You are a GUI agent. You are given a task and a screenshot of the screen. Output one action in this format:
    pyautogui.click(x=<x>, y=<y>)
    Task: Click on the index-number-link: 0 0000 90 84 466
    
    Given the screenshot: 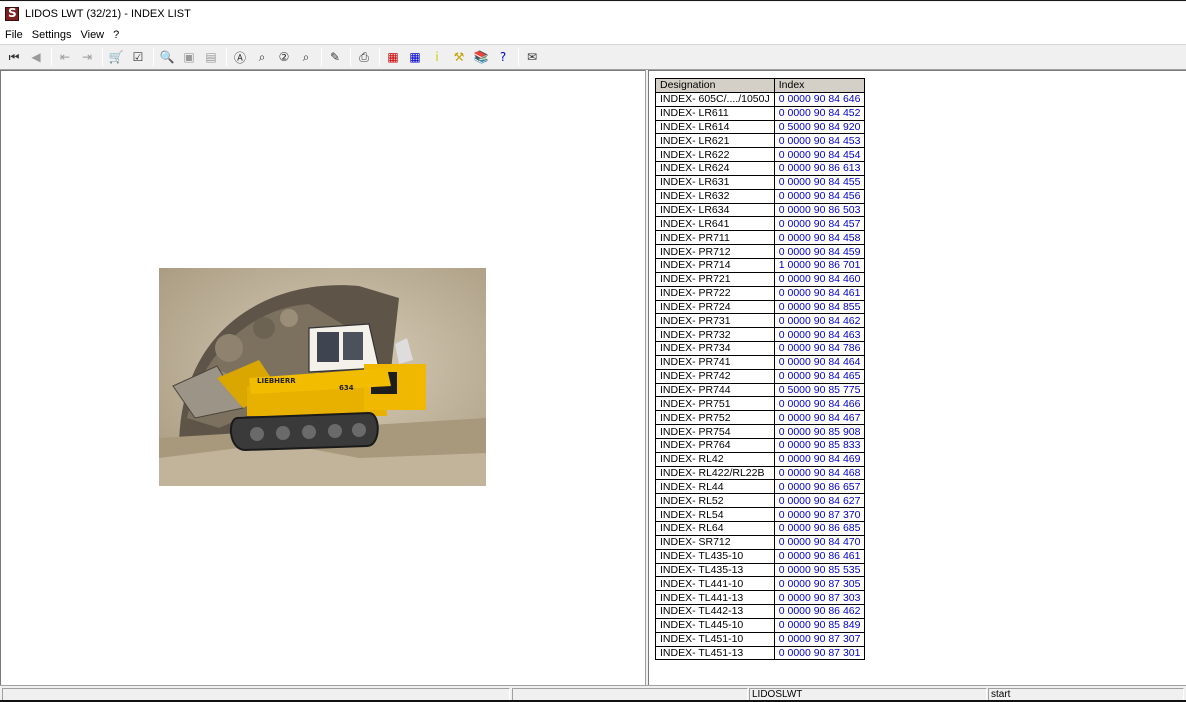 What is the action you would take?
    pyautogui.click(x=819, y=404)
    